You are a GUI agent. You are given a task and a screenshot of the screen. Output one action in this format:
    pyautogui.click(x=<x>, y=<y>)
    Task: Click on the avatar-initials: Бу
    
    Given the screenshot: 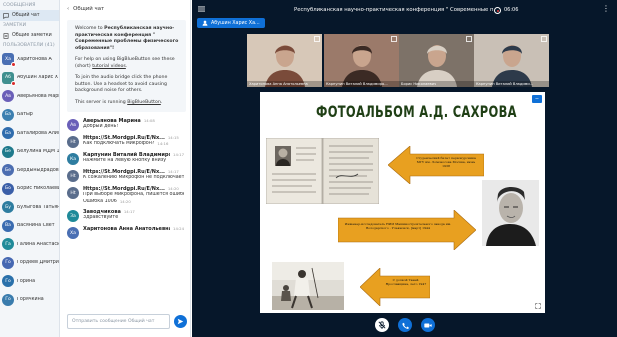 What is the action you would take?
    pyautogui.click(x=8, y=207)
    